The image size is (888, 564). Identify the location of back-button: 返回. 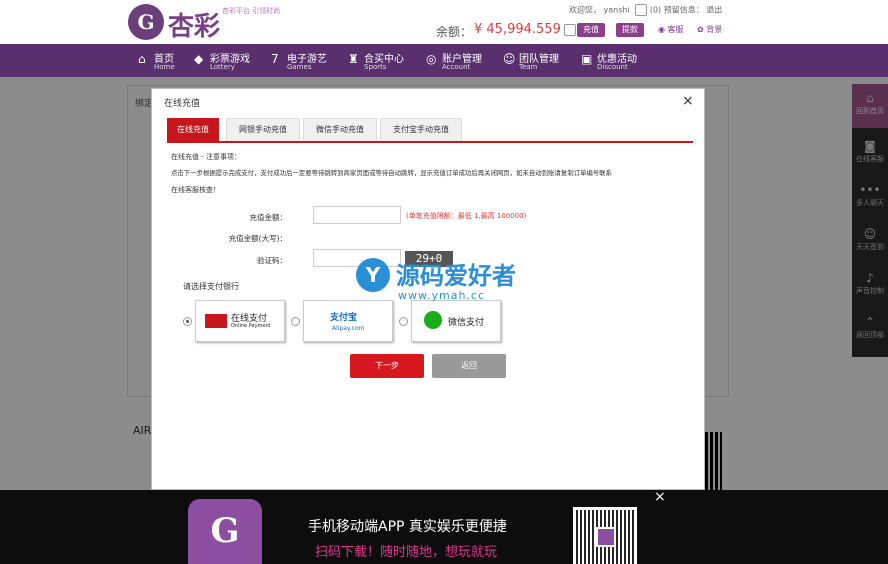
(469, 366).